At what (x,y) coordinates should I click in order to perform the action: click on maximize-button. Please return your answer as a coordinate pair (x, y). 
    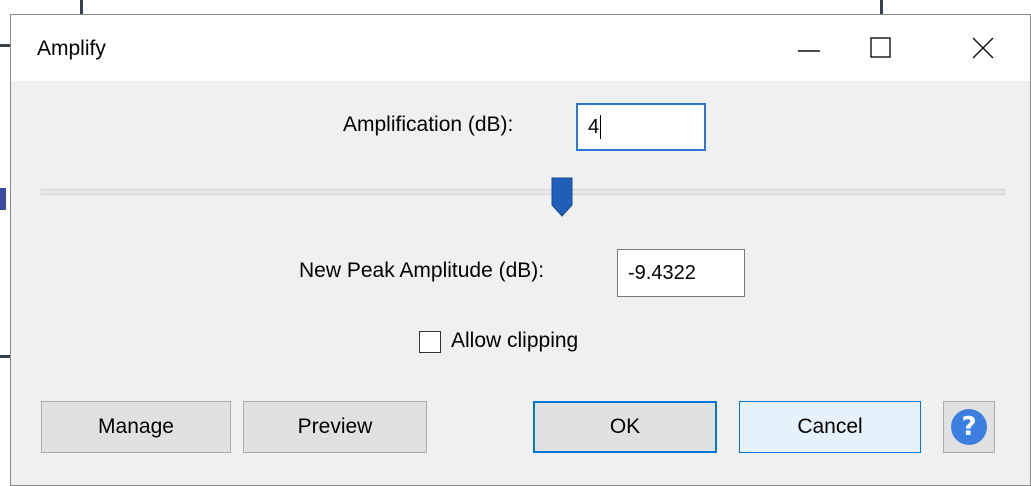
    Looking at the image, I should click on (881, 48).